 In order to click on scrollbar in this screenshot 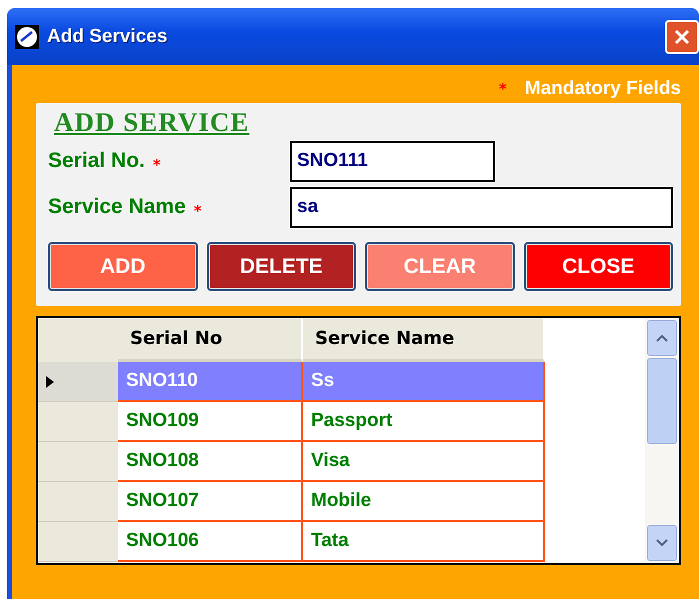, I will do `click(662, 440)`.